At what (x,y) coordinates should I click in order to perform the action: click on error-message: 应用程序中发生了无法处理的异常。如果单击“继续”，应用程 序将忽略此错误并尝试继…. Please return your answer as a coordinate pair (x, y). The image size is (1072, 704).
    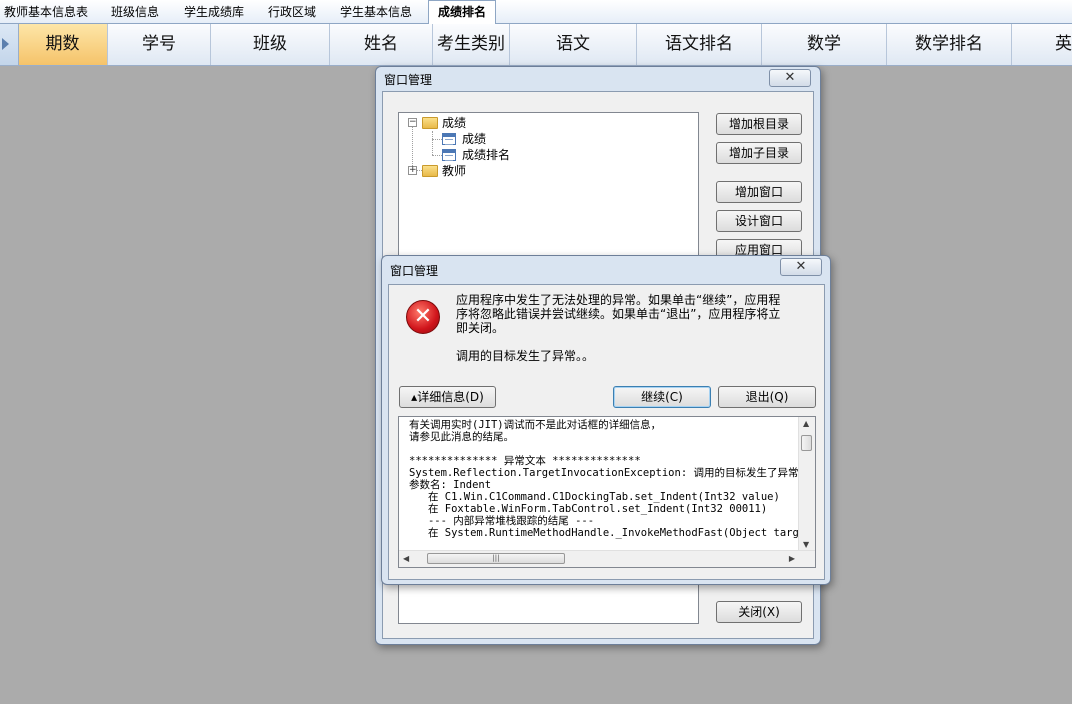
    Looking at the image, I should click on (618, 314).